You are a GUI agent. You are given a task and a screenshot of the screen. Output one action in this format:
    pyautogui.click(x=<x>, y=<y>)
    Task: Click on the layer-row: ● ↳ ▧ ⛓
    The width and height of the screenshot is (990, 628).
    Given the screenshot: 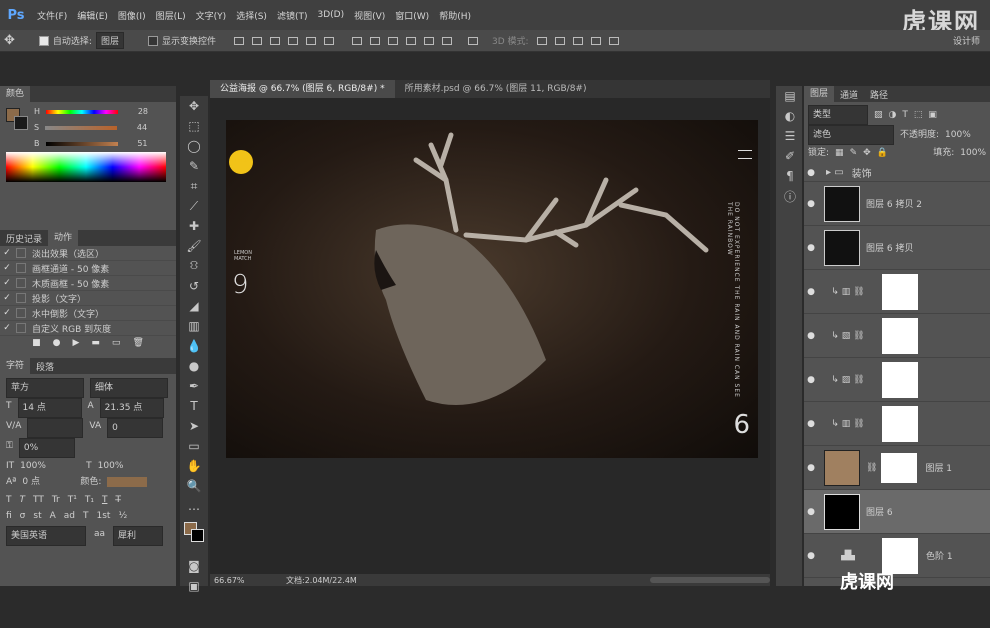 What is the action you would take?
    pyautogui.click(x=897, y=336)
    